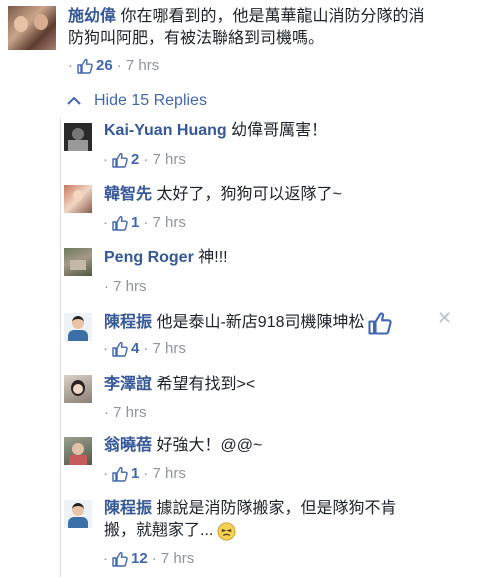 This screenshot has height=577, width=482. I want to click on hide-replies-label: Hide 15 Replies, so click(150, 101).